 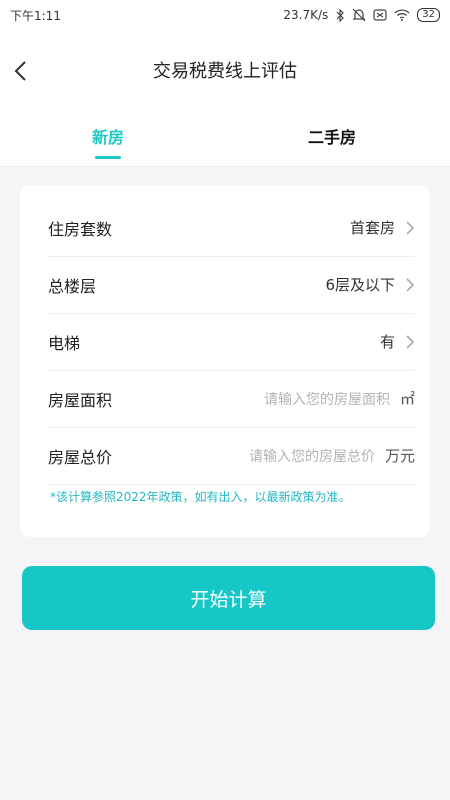 What do you see at coordinates (107, 137) in the screenshot?
I see `tab-new-house-label: 新房` at bounding box center [107, 137].